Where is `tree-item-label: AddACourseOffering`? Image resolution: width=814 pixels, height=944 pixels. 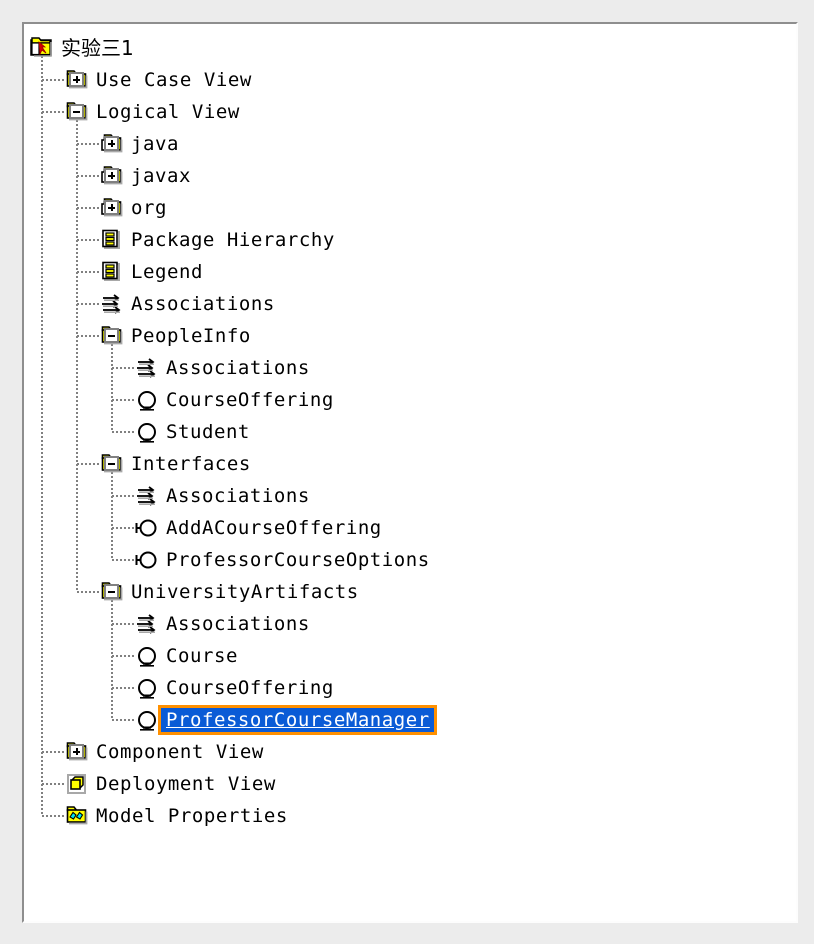
tree-item-label: AddACourseOffering is located at coordinates (274, 528).